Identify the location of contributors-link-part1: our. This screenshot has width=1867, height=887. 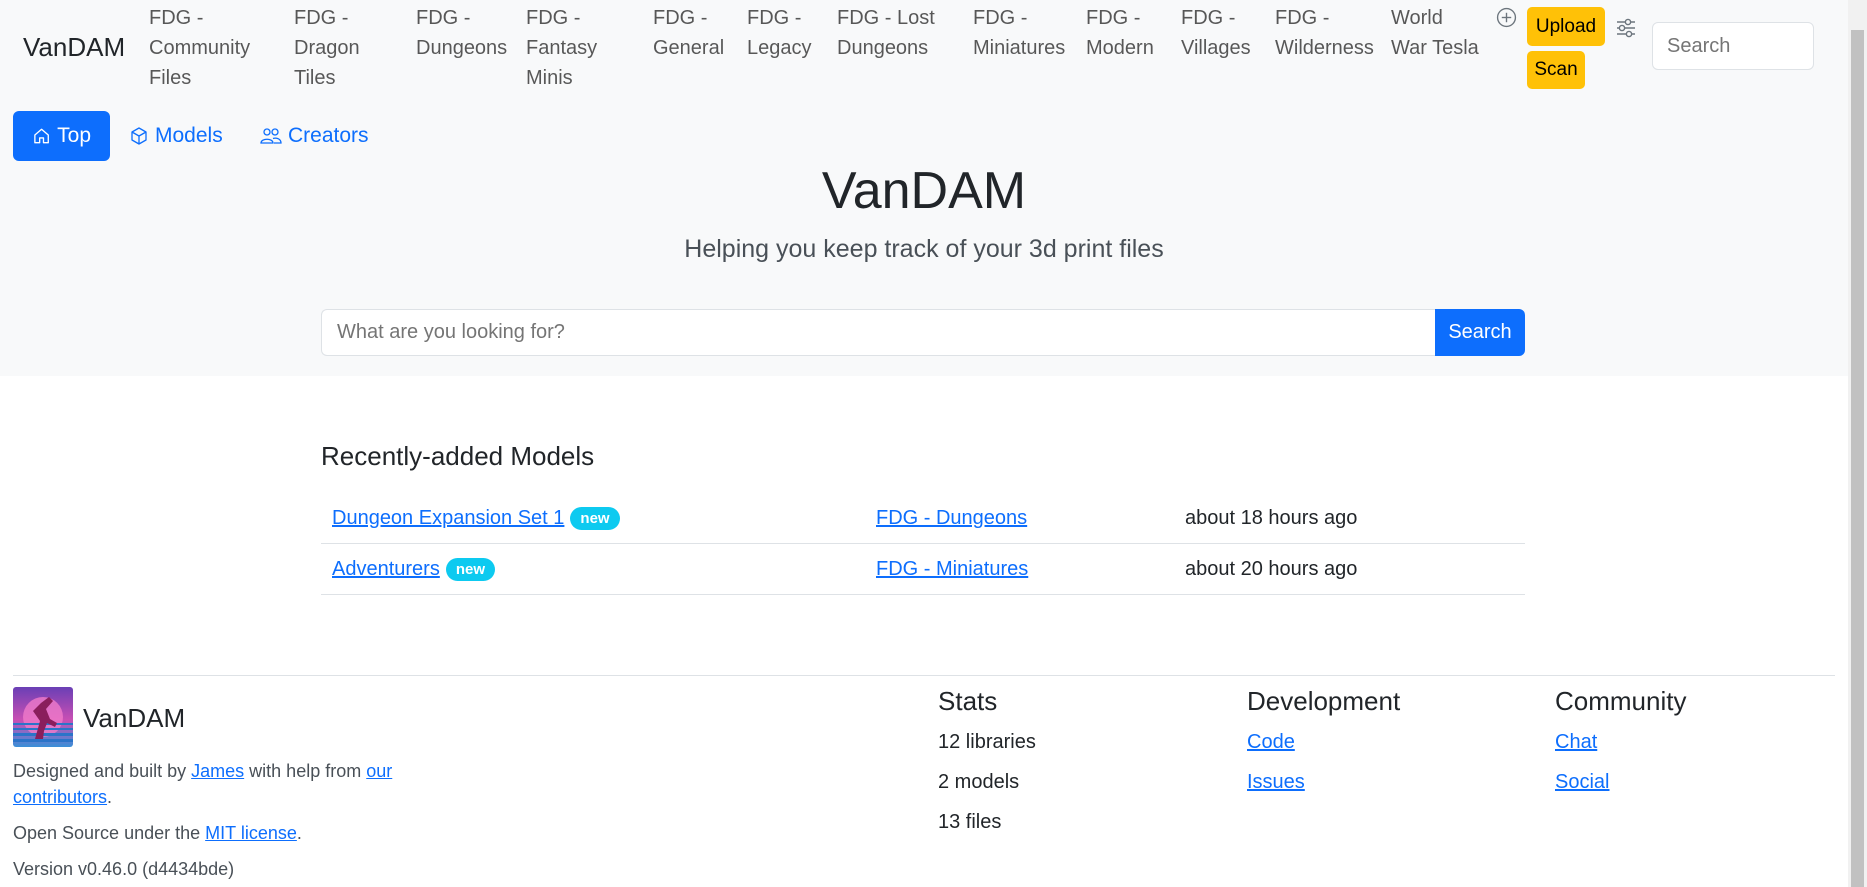
(379, 771).